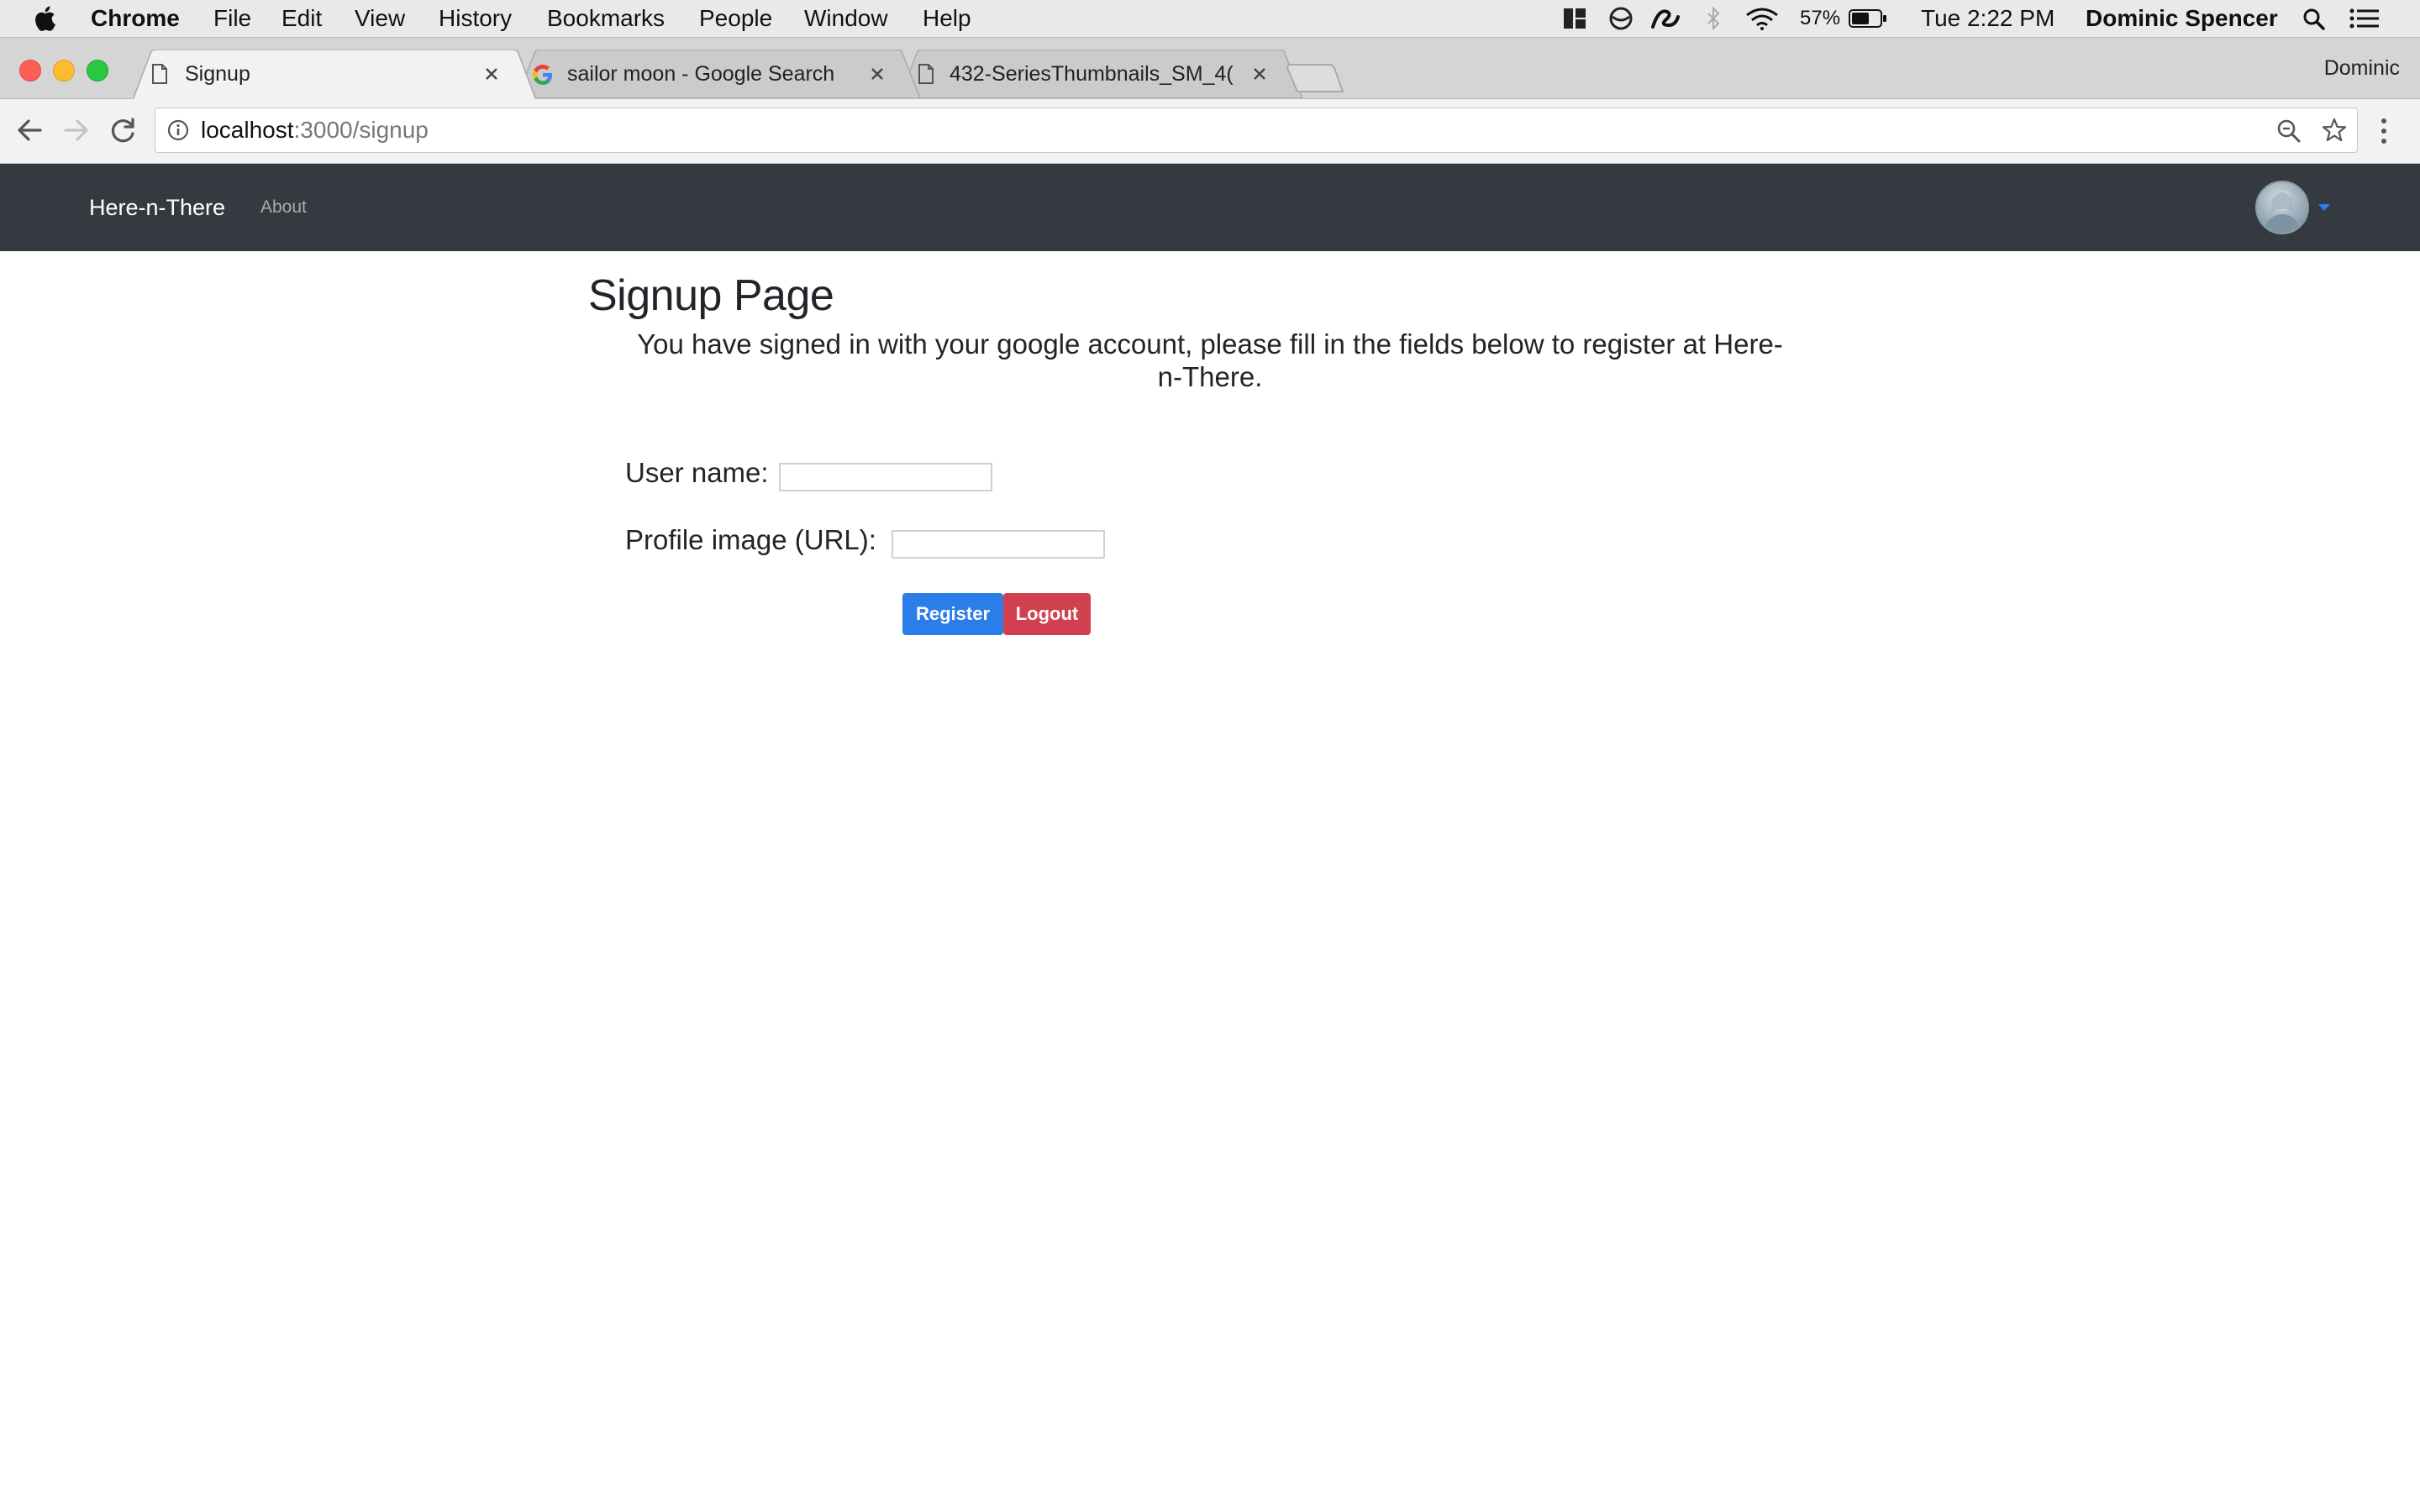  Describe the element at coordinates (846, 18) in the screenshot. I see `menu-window: Window` at that location.